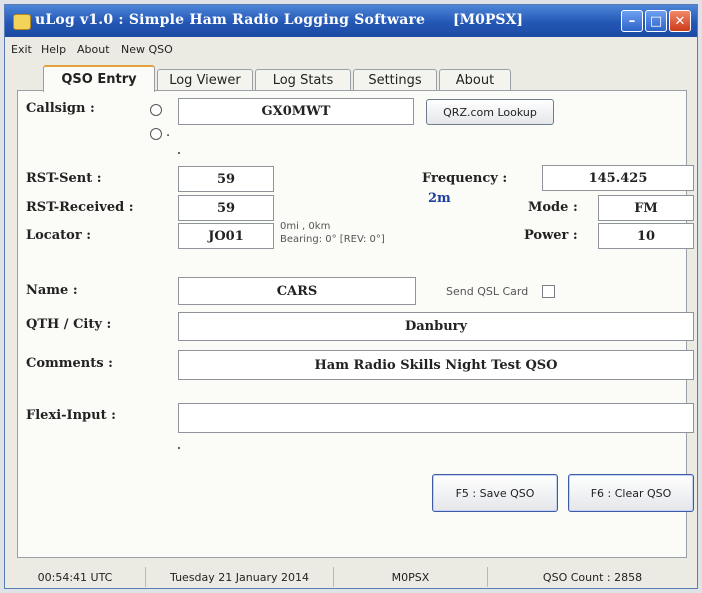 This screenshot has width=702, height=593. I want to click on app-icon, so click(22, 22).